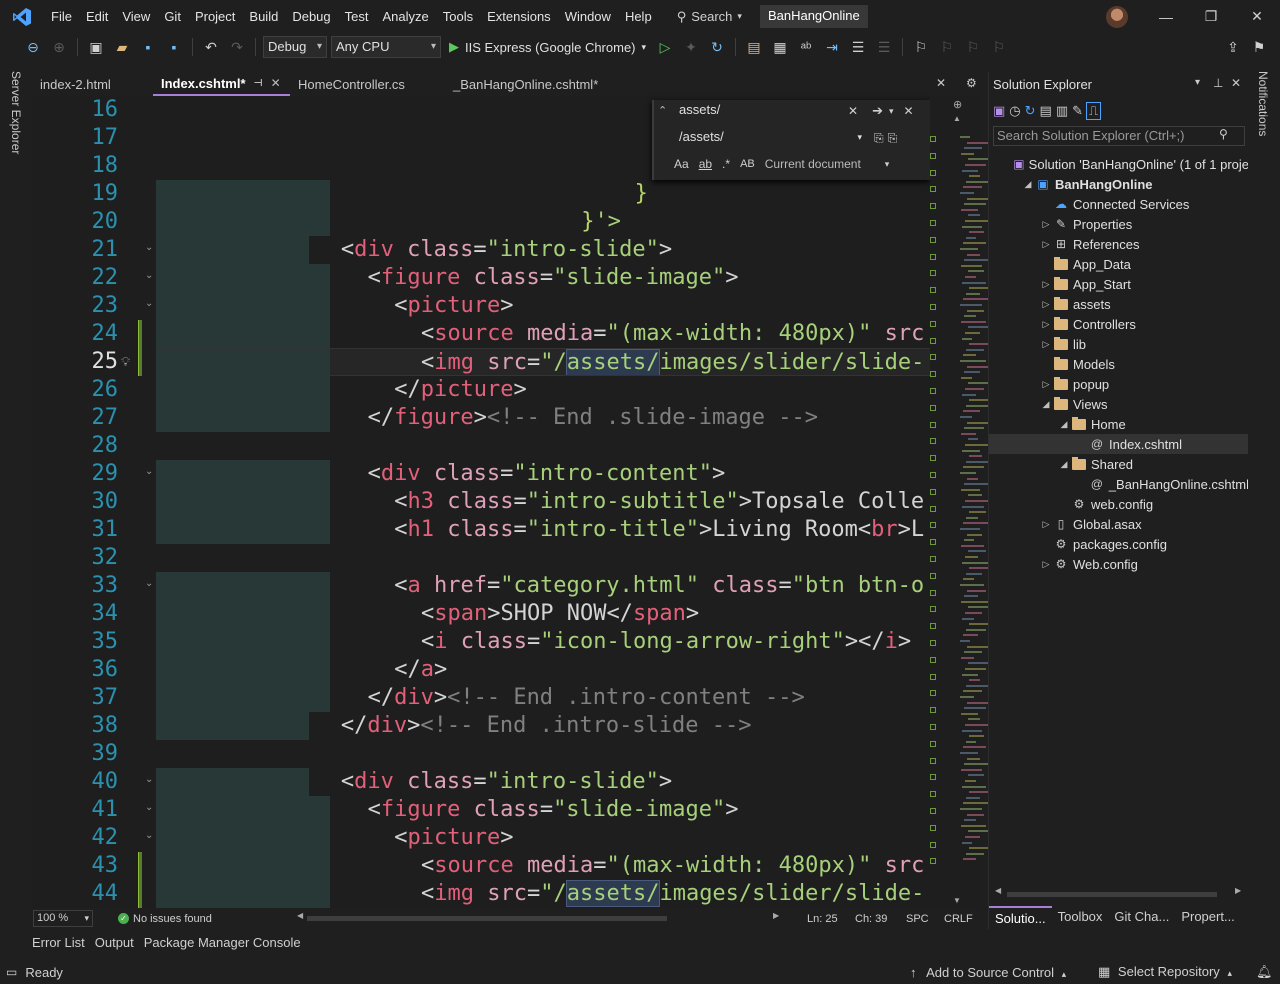  What do you see at coordinates (638, 16) in the screenshot?
I see `menu-help: Help` at bounding box center [638, 16].